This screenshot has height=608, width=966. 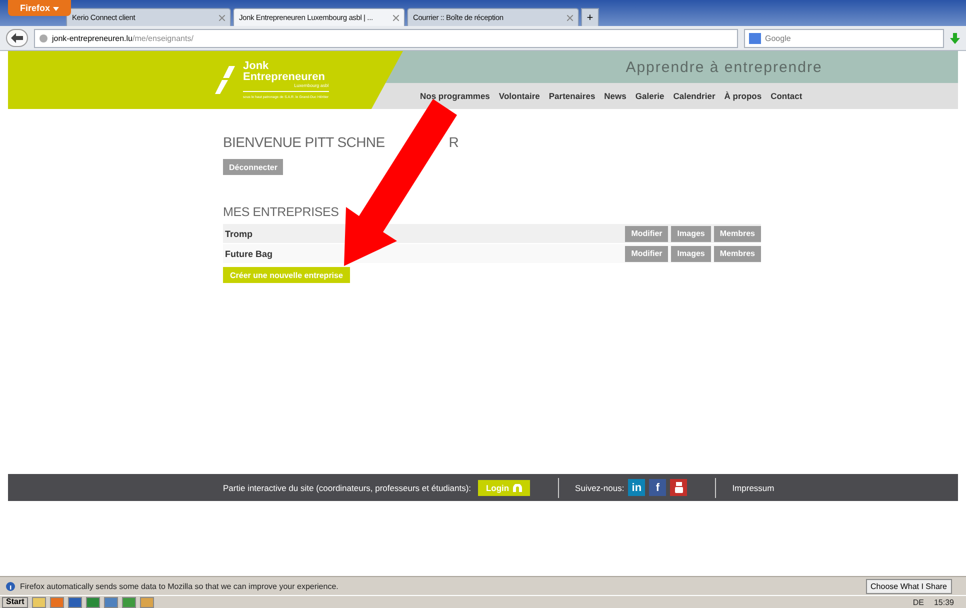 What do you see at coordinates (284, 77) in the screenshot?
I see `logo-text: Entrepreneuren` at bounding box center [284, 77].